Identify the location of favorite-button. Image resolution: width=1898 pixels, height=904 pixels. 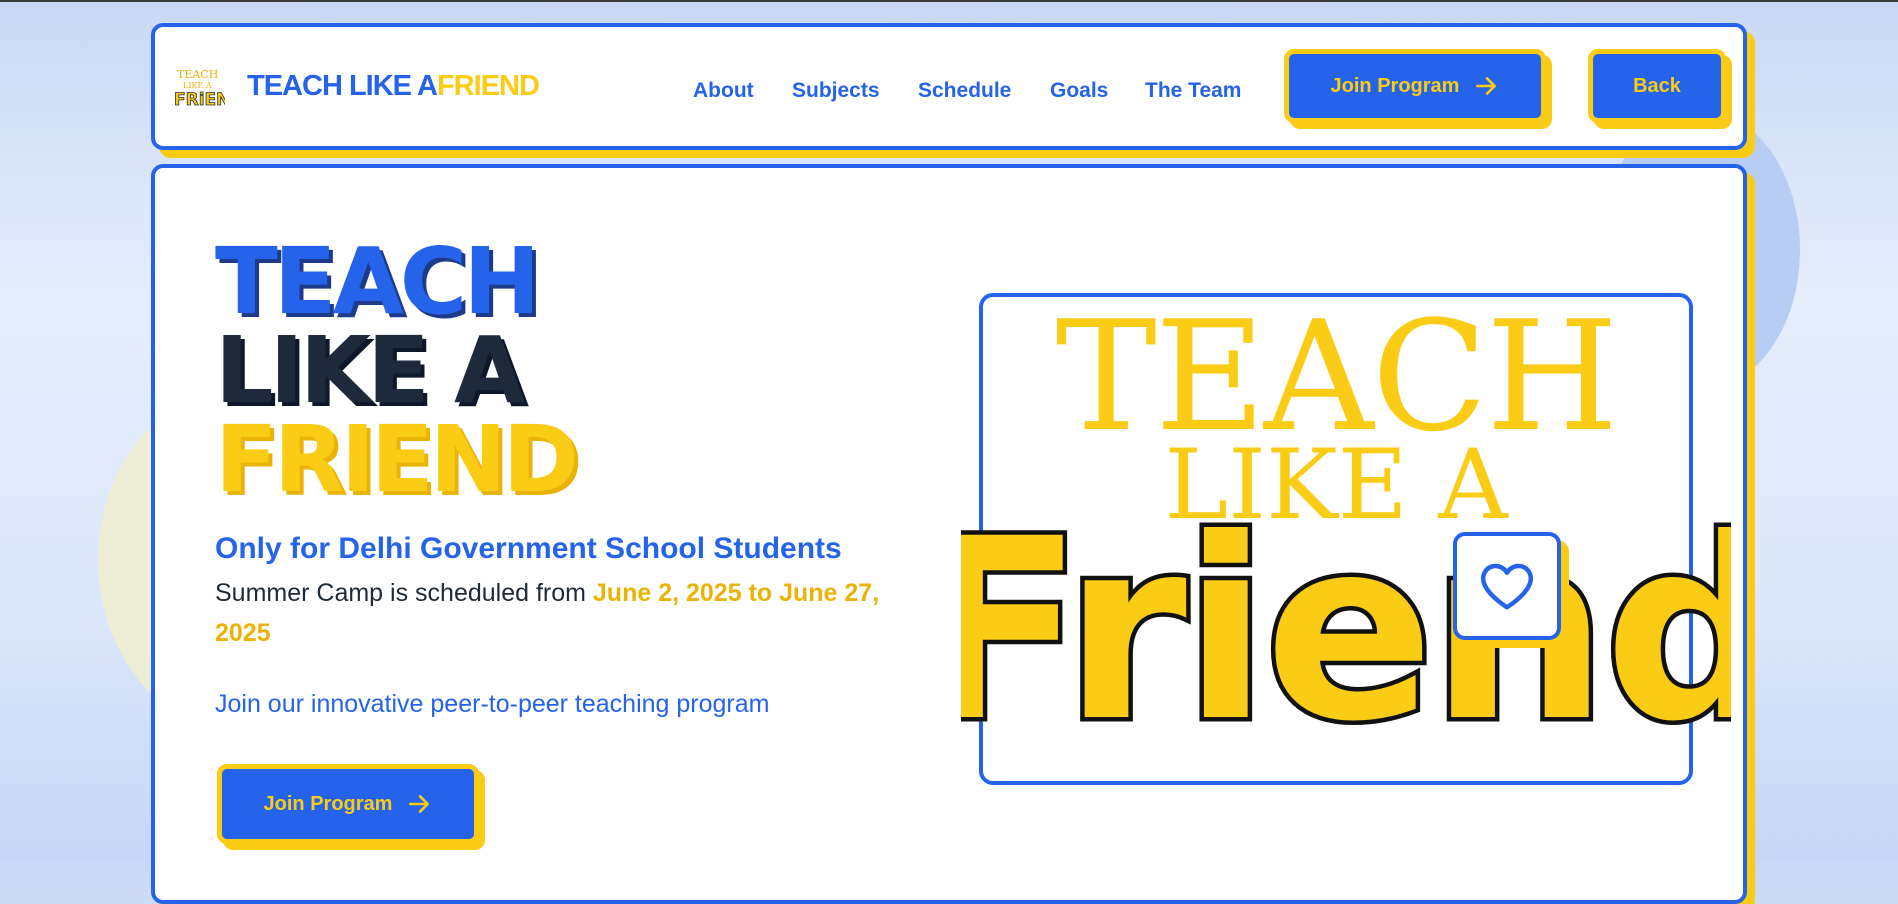
(1507, 586).